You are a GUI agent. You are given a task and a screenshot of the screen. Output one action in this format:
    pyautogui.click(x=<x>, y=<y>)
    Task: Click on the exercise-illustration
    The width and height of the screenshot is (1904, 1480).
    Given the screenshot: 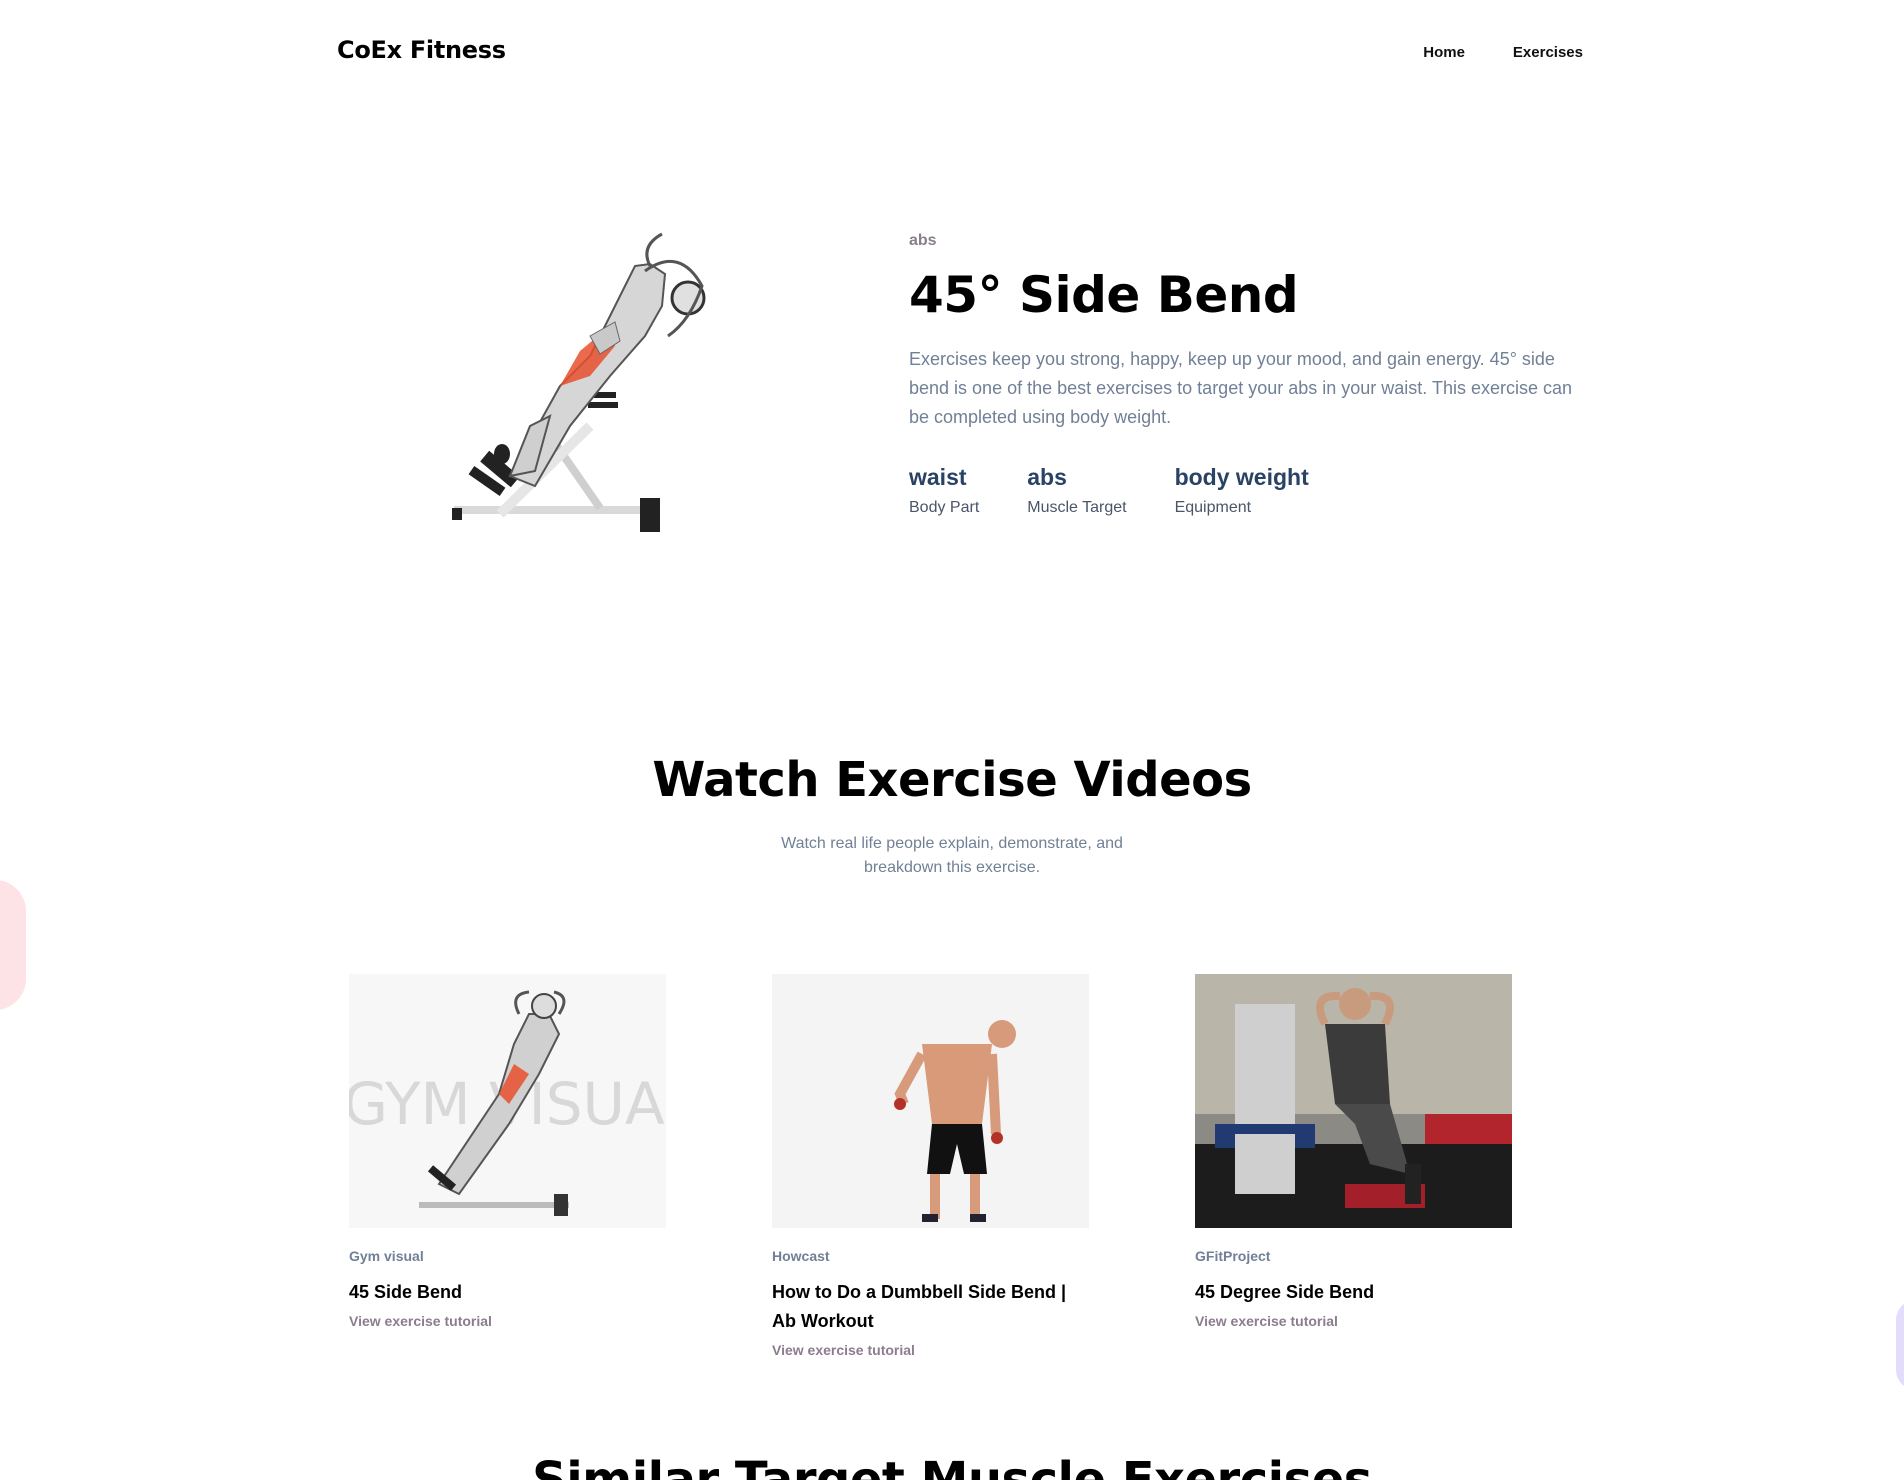 What is the action you would take?
    pyautogui.click(x=590, y=386)
    